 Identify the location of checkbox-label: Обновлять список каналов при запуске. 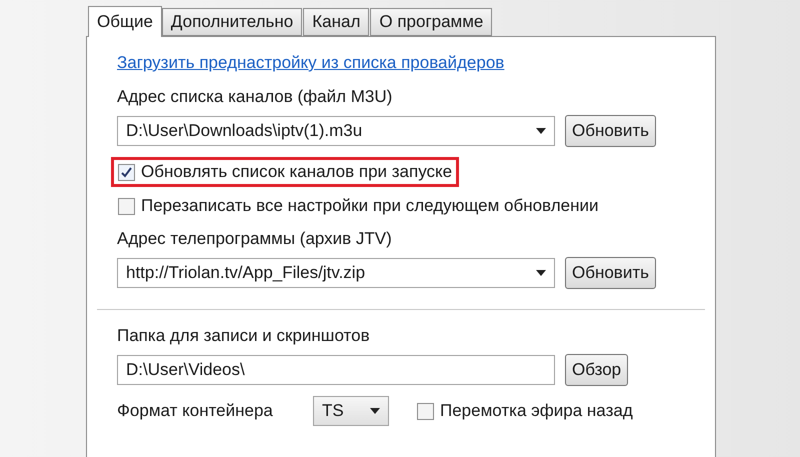
(296, 172).